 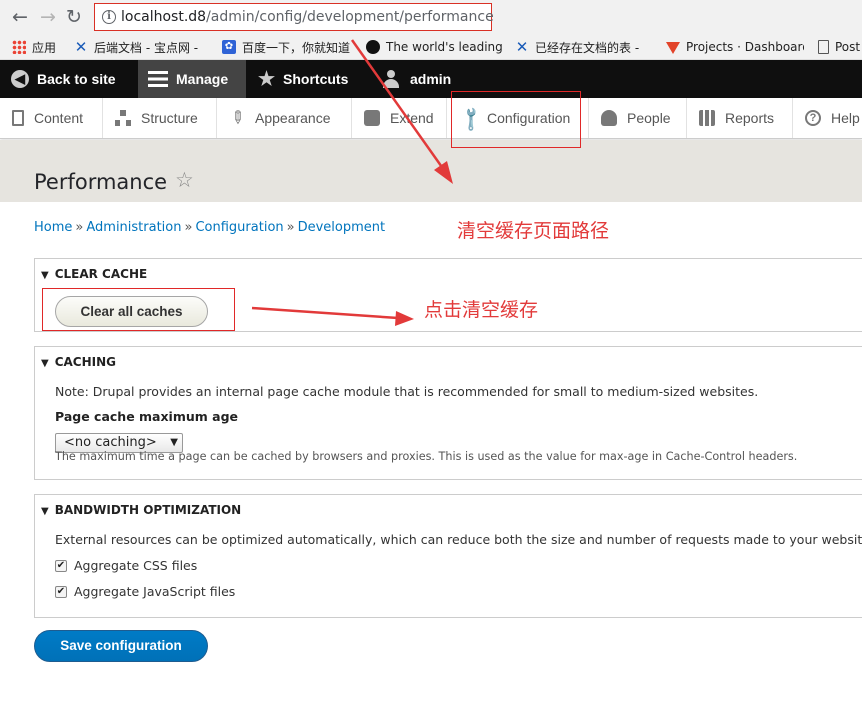 What do you see at coordinates (184, 180) in the screenshot?
I see `shortcut-star-icon: ☆` at bounding box center [184, 180].